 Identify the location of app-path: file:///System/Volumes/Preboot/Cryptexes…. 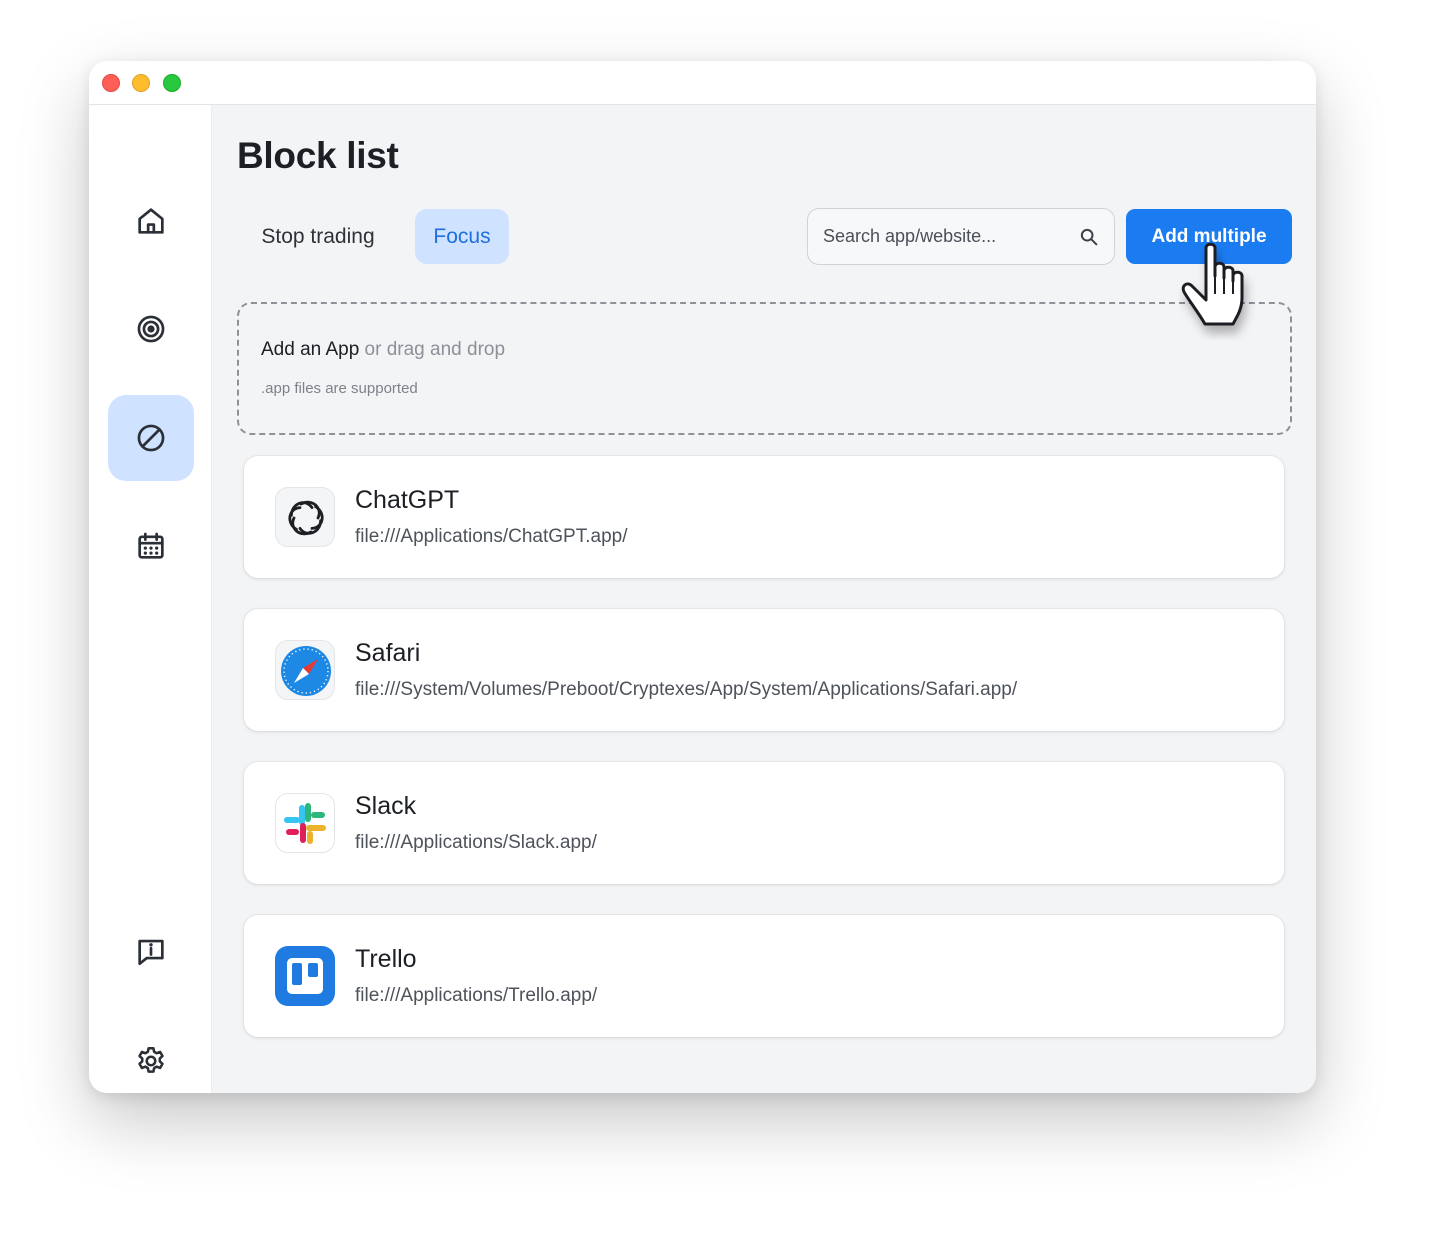
(686, 689).